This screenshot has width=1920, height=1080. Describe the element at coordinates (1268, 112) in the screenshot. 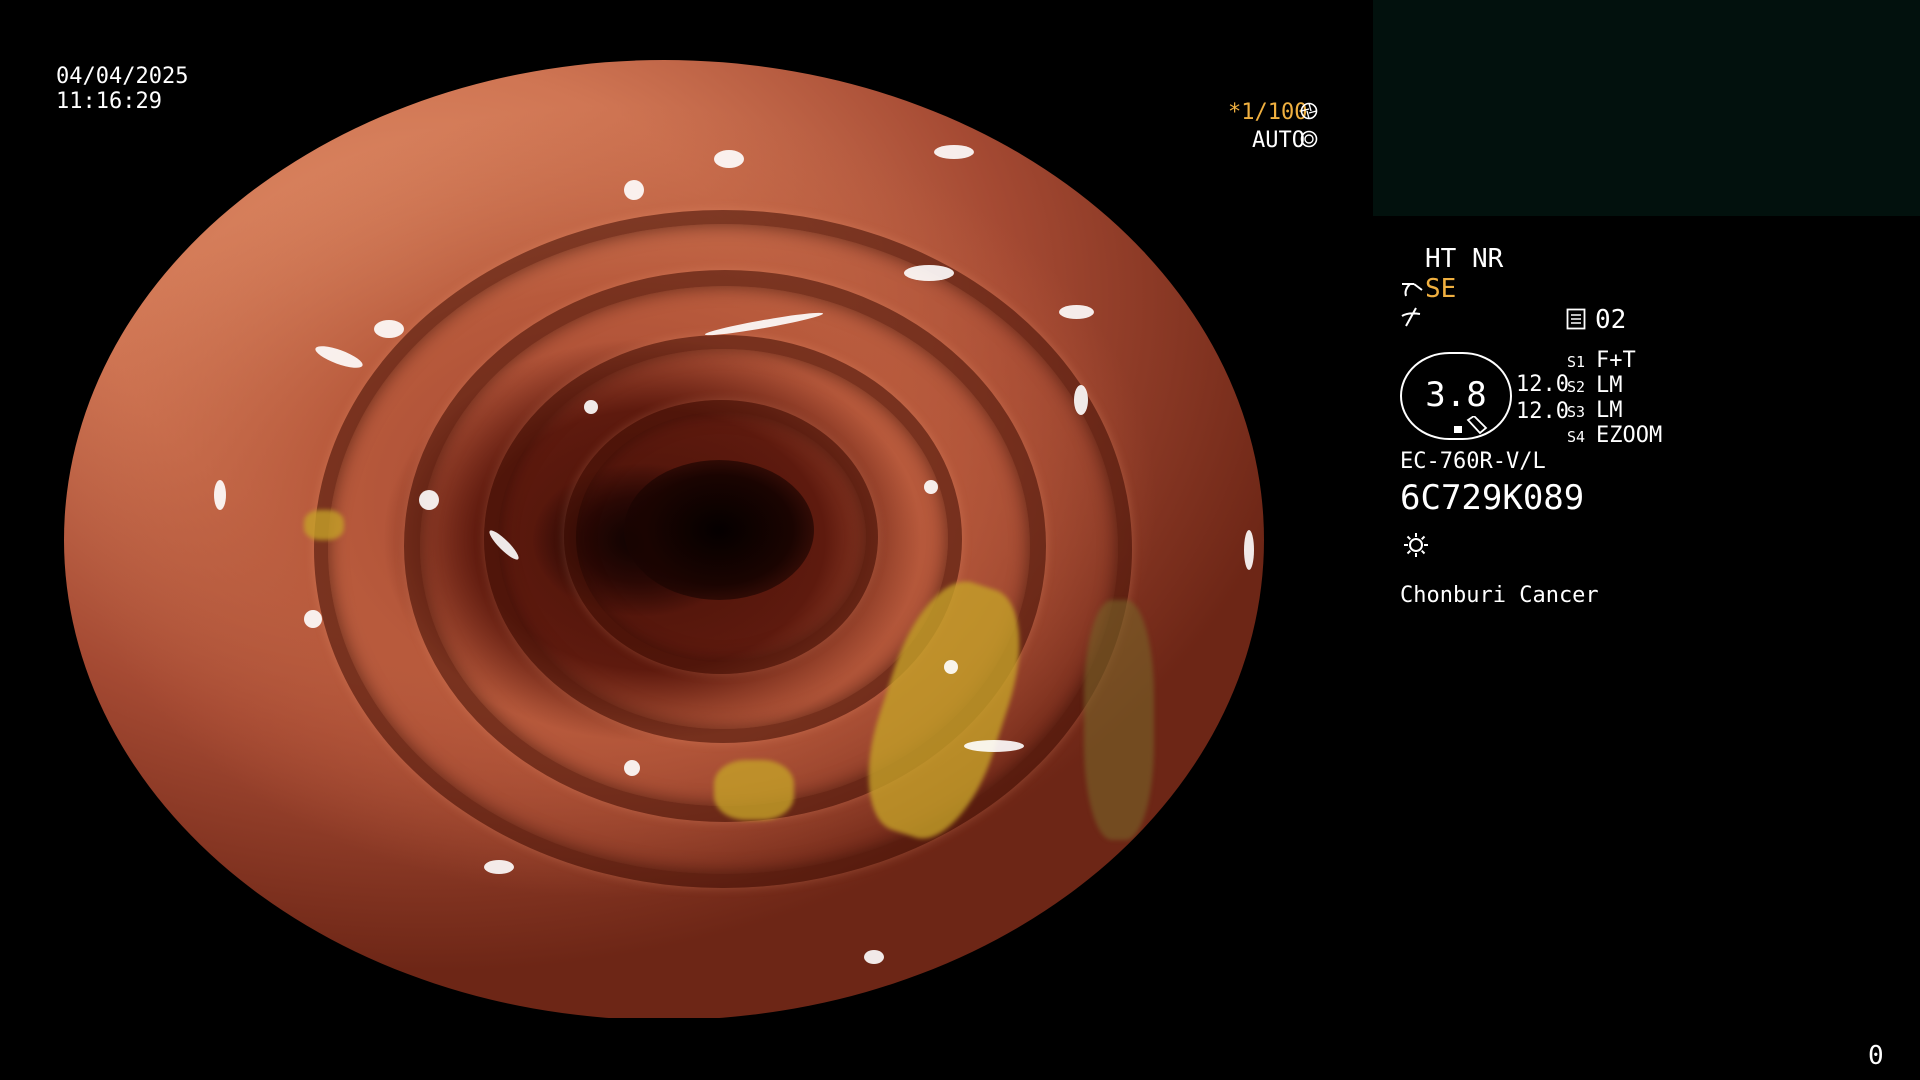

I see `shutter-value: *1/100` at that location.